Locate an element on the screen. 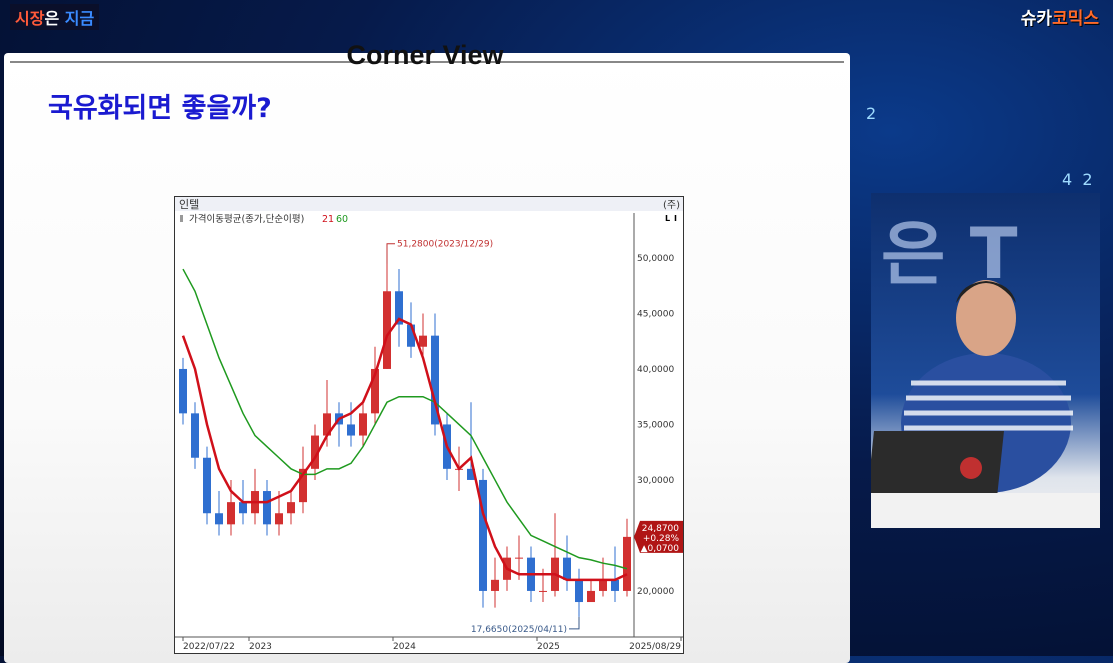 This screenshot has width=1113, height=663. x-tick-label: 2023 is located at coordinates (260, 647).